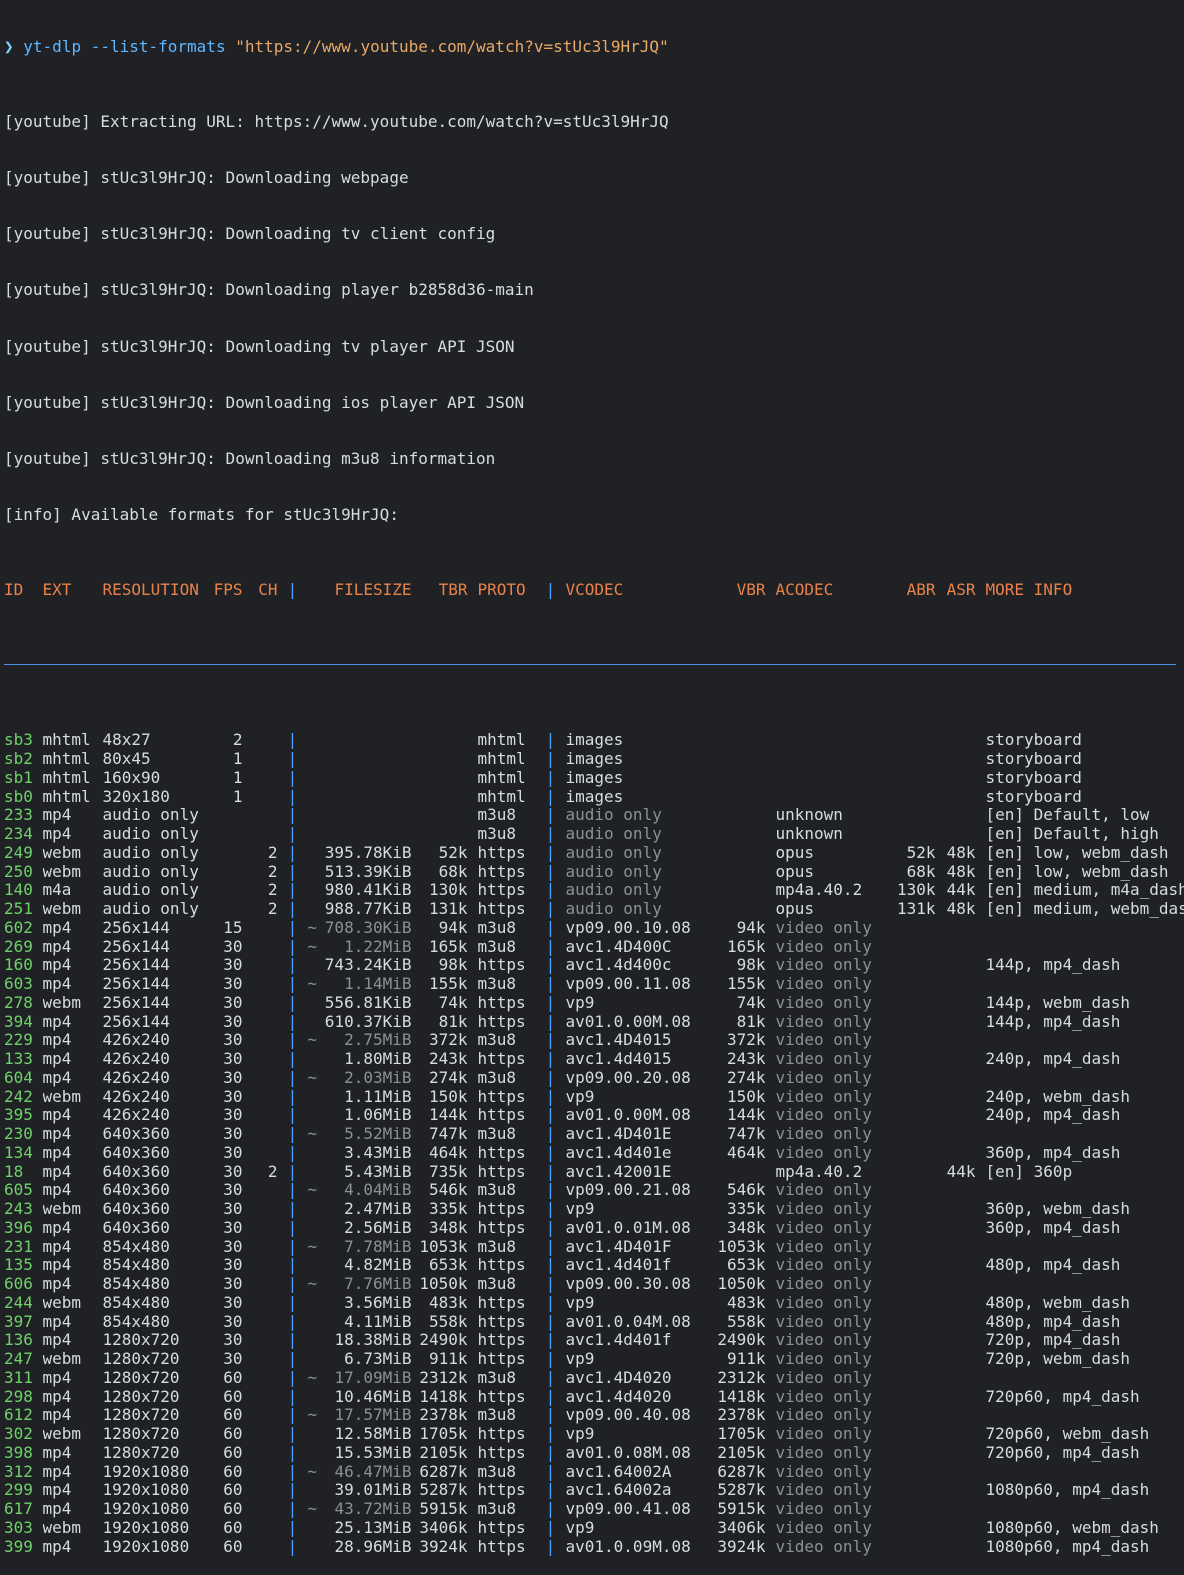 The image size is (1184, 1575). I want to click on format-filesize: 12.58MiB, so click(368, 1434).